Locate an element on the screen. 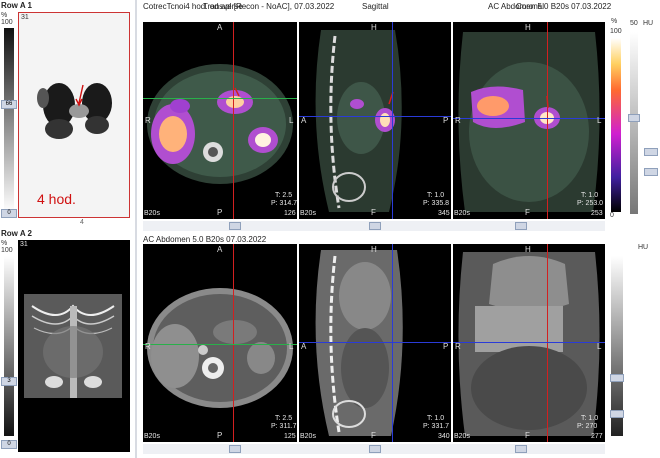 The height and width of the screenshot is (458, 660). top-colorbar-panel: % 100 0 50 HU is located at coordinates (633, 119).